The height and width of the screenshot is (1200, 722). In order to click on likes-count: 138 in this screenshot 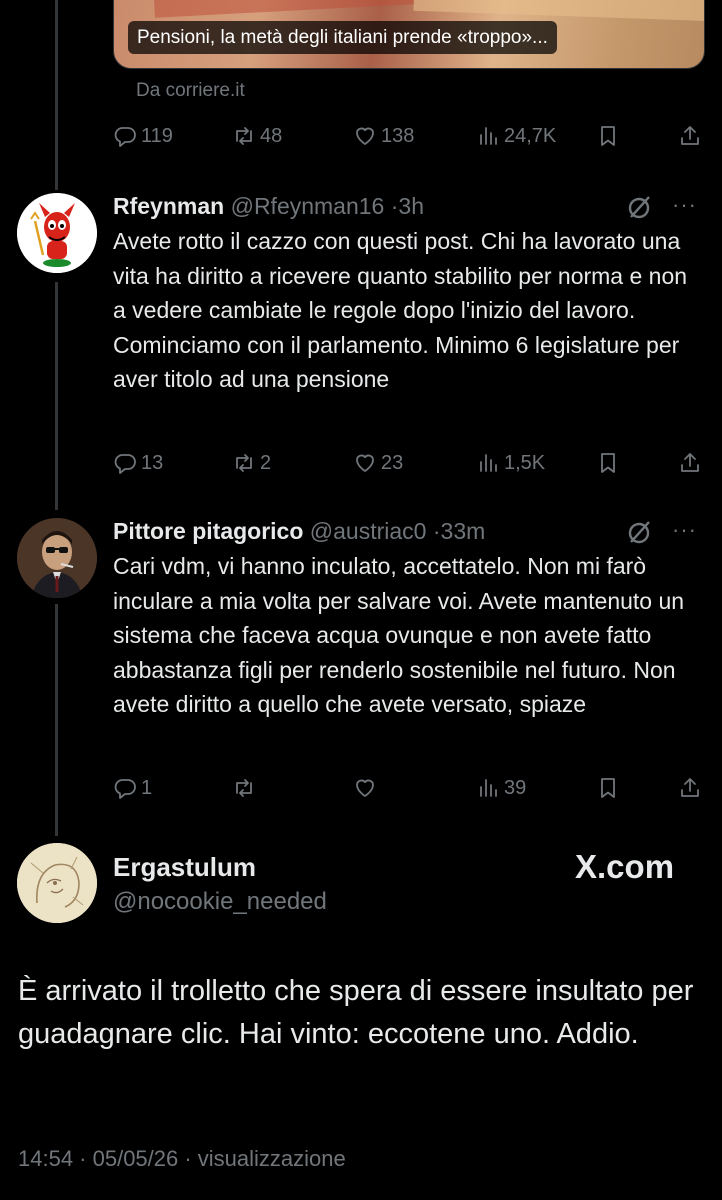, I will do `click(398, 135)`.